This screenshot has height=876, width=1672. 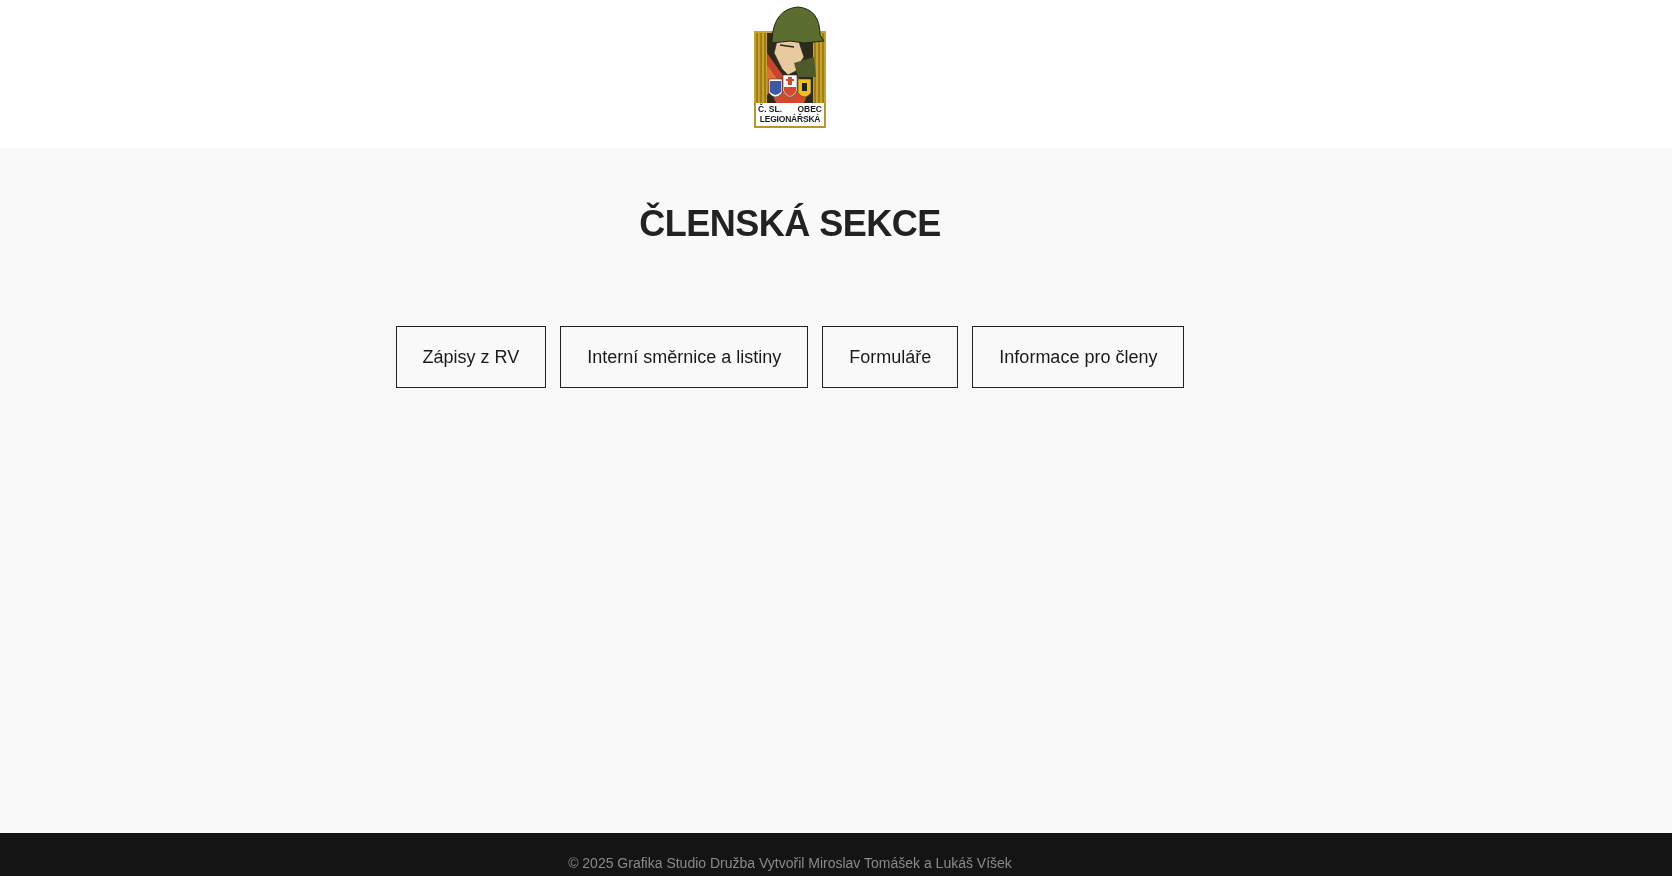 What do you see at coordinates (789, 119) in the screenshot?
I see `logo-text: LEGIONÁŘSKÁ` at bounding box center [789, 119].